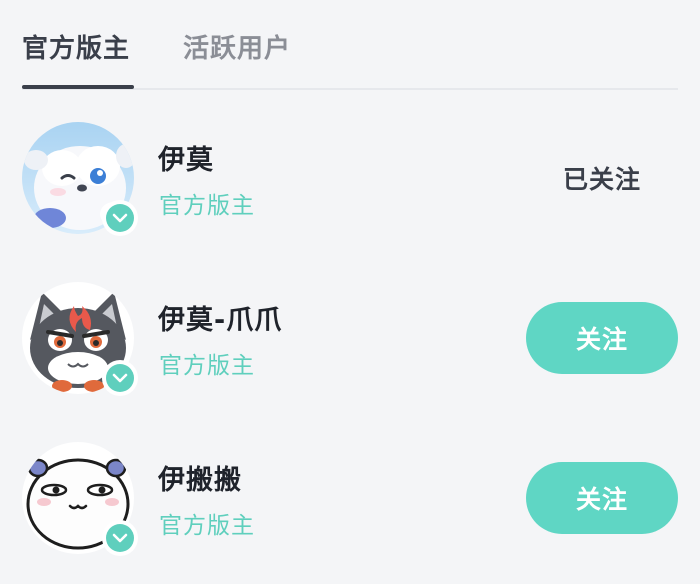 This screenshot has width=700, height=584. I want to click on active-tab-indicator, so click(78, 87).